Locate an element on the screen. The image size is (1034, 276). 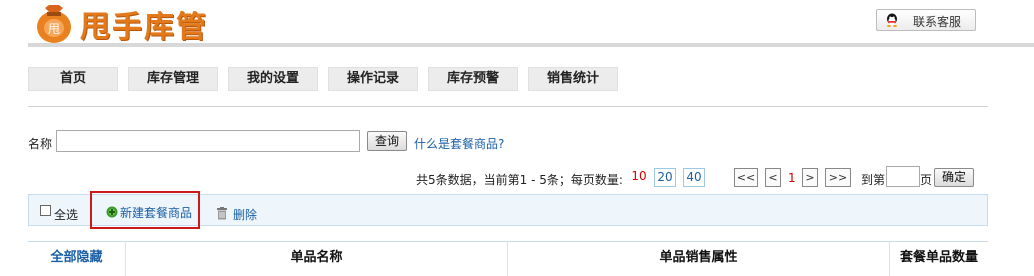
nav-stock-alert: 库存预警 is located at coordinates (473, 79).